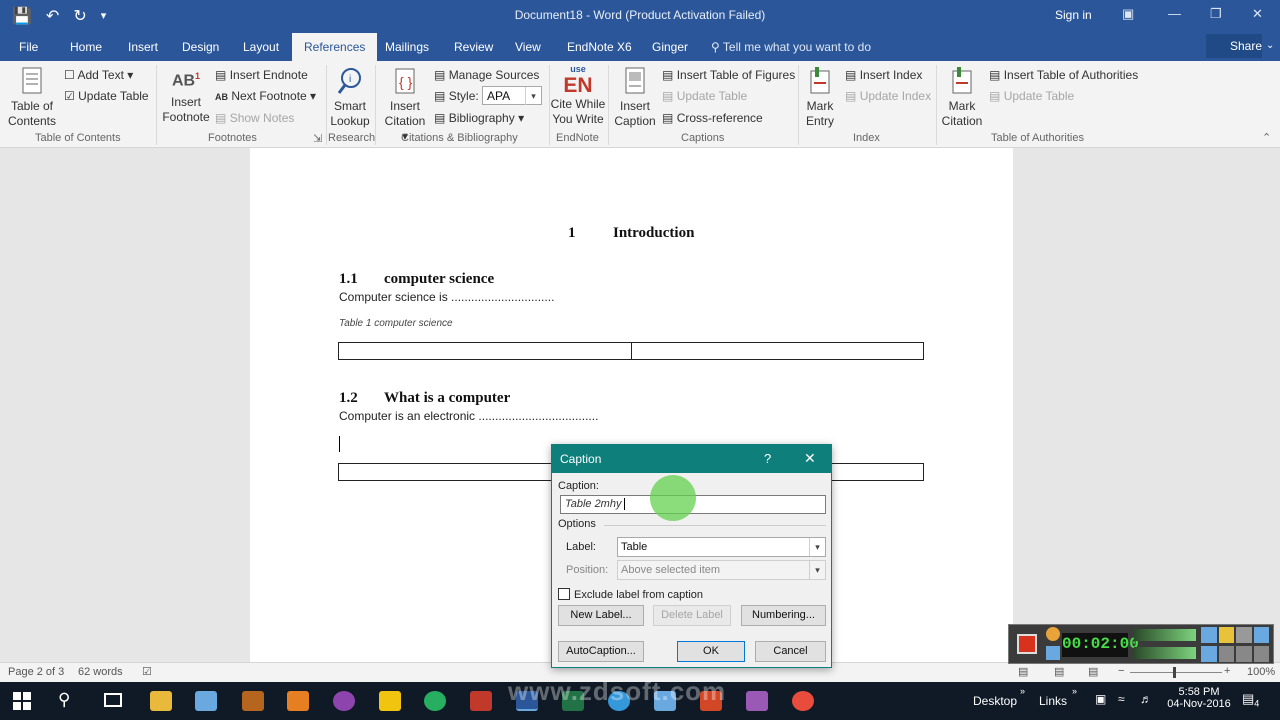 The height and width of the screenshot is (720, 1280). Describe the element at coordinates (1209, 635) in the screenshot. I see `webcam-icon` at that location.